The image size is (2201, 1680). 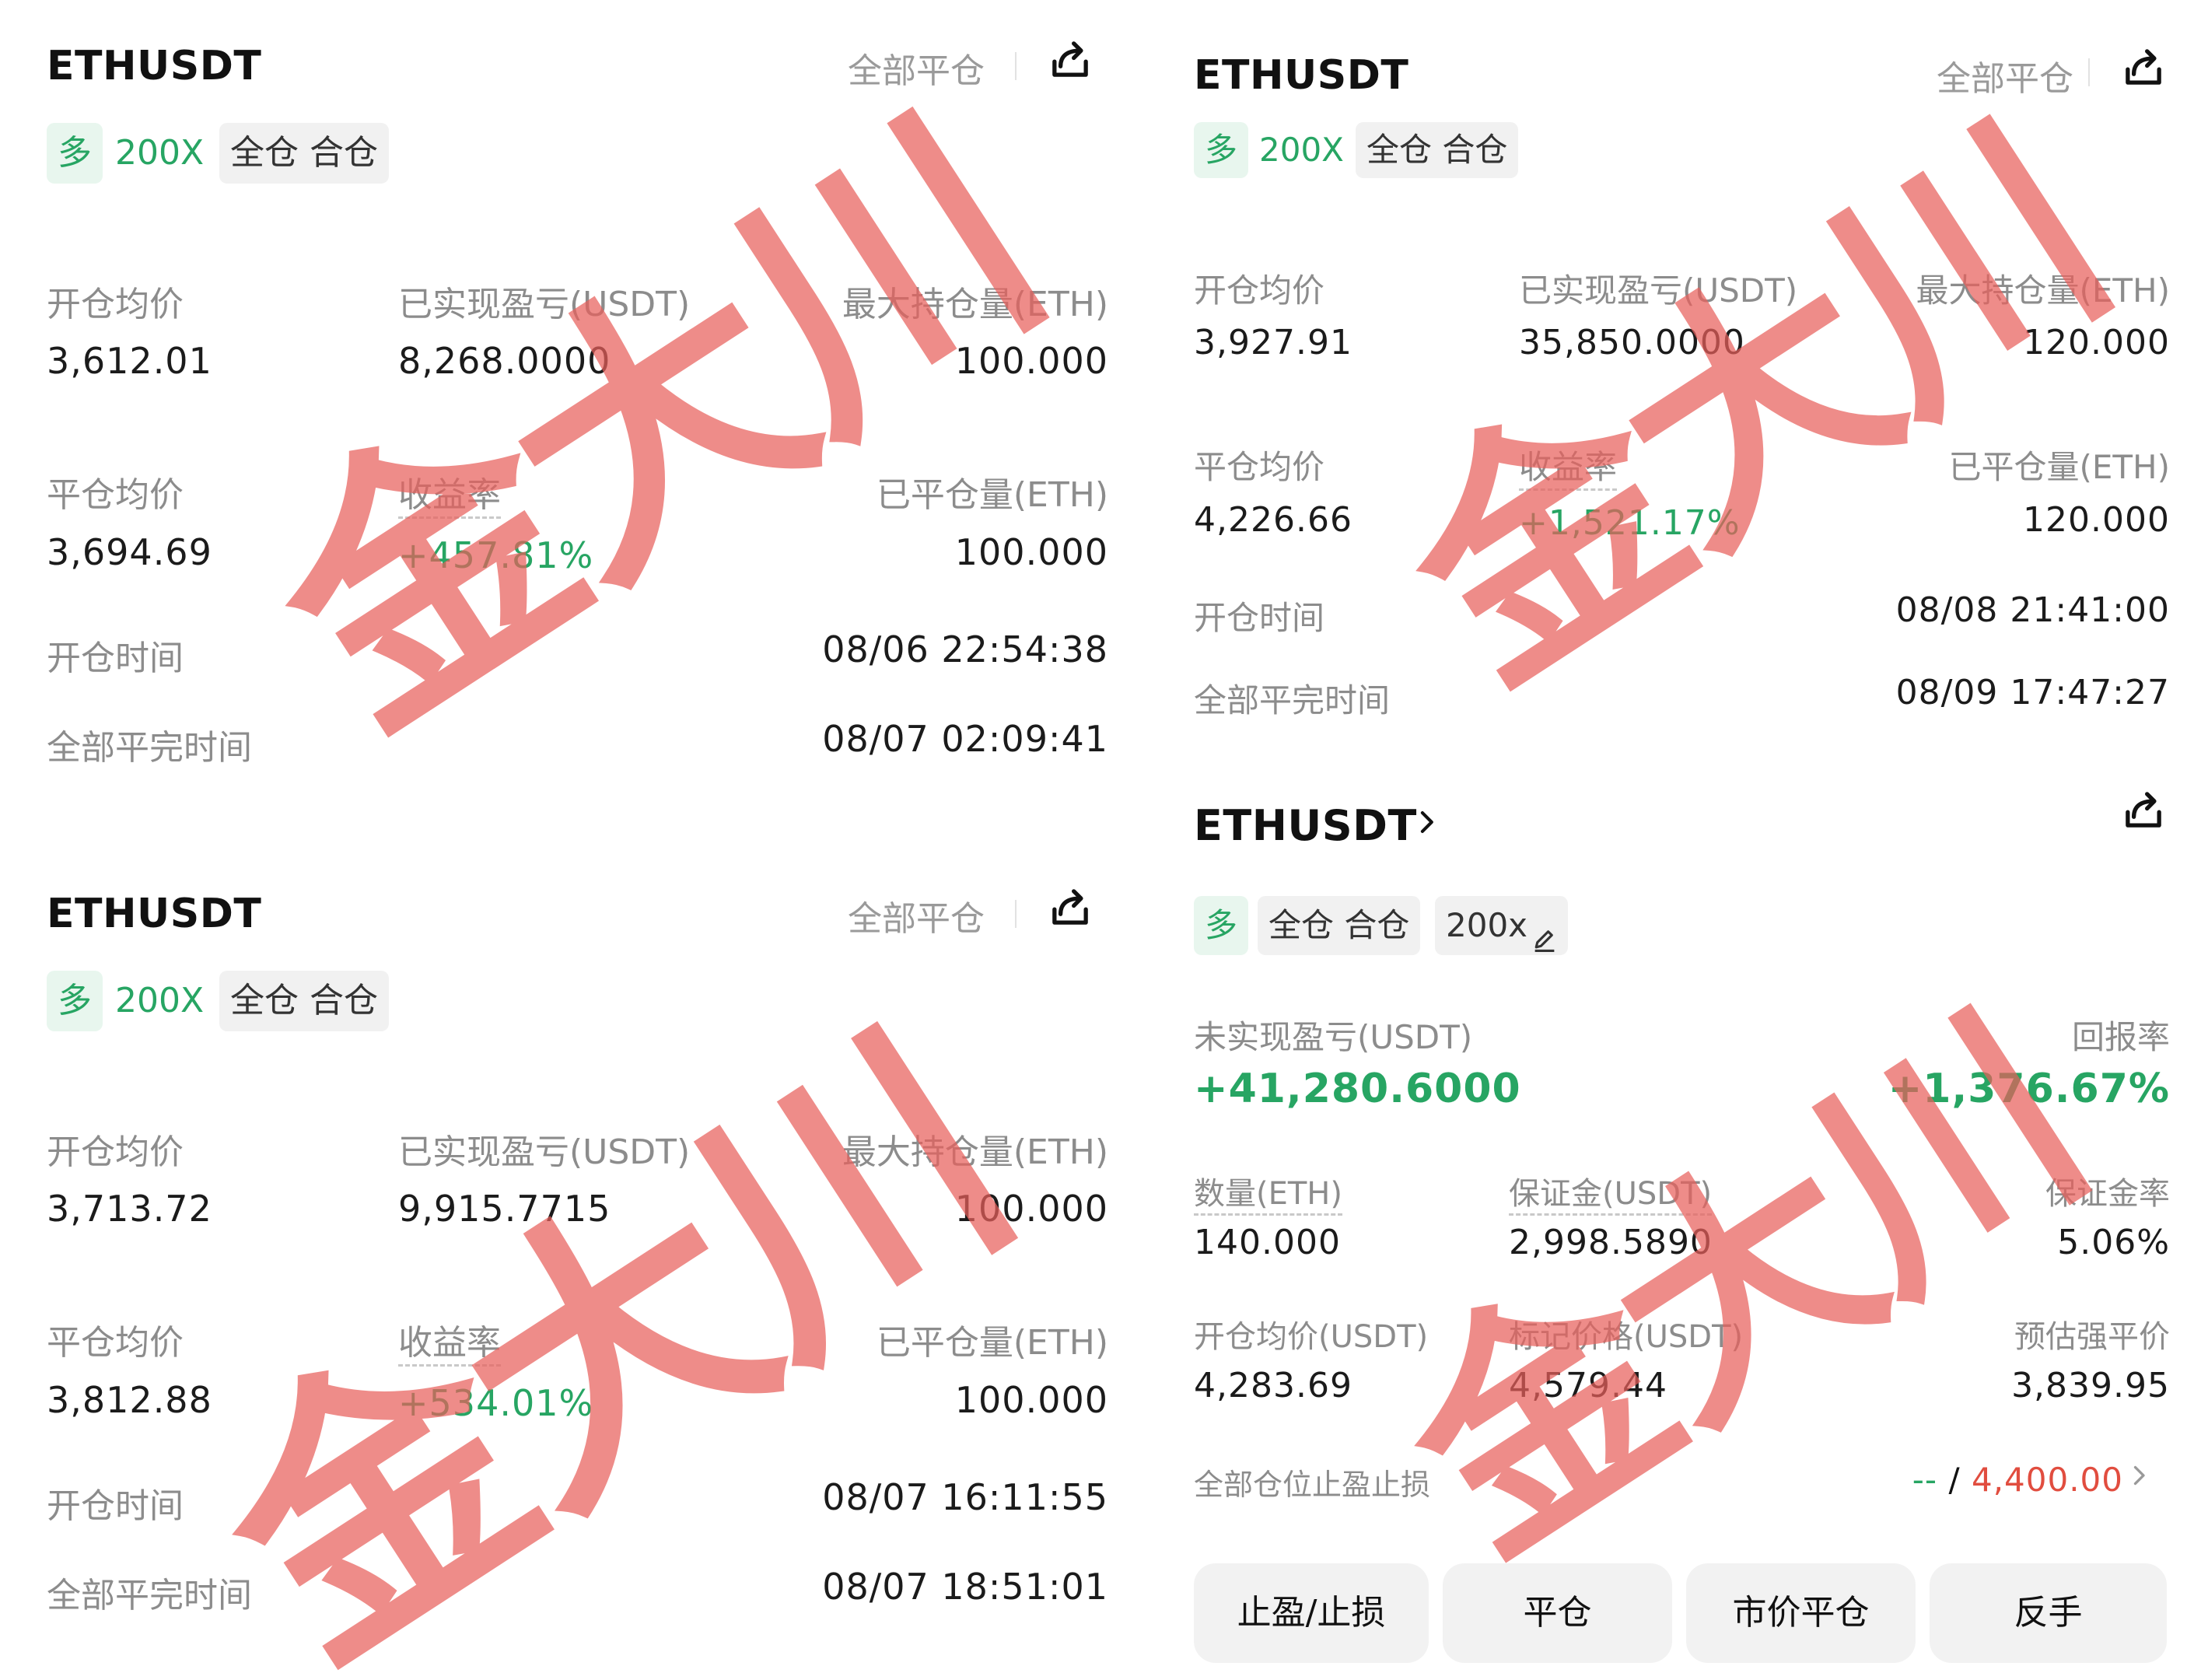 What do you see at coordinates (1801, 1613) in the screenshot?
I see `market-close-button: 市价平仓` at bounding box center [1801, 1613].